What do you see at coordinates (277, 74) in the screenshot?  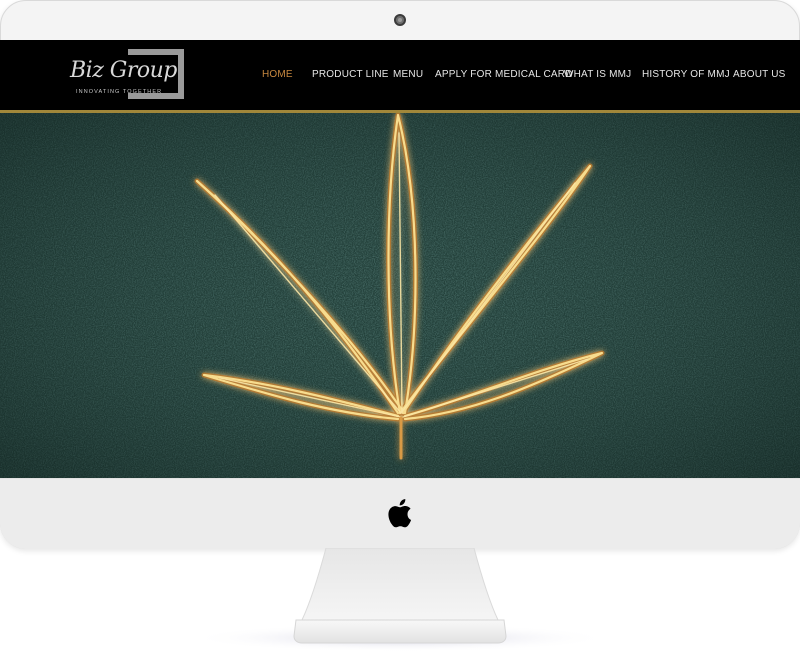 I see `nav-item-home: HOME` at bounding box center [277, 74].